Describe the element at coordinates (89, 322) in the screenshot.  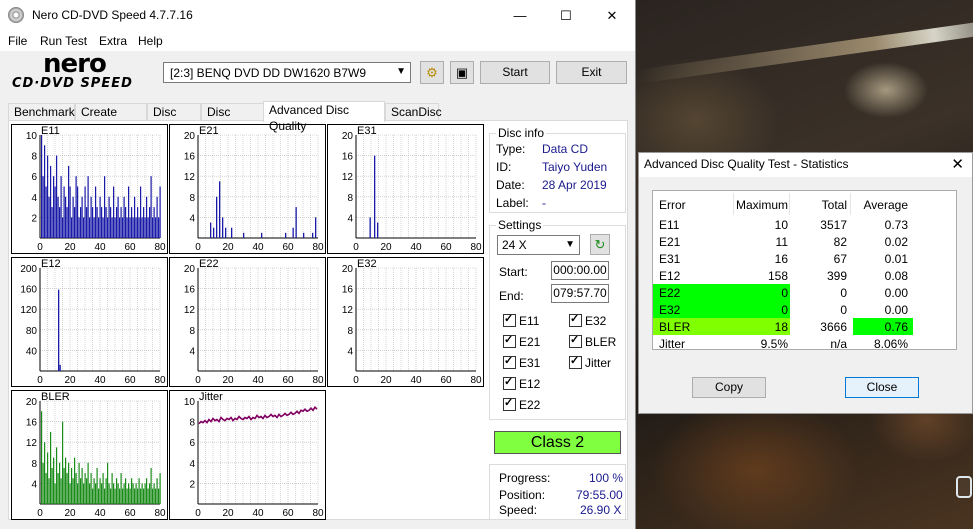
I see `chart-e12: 40 80 120 160 200 0 20 40 60 80 E12` at that location.